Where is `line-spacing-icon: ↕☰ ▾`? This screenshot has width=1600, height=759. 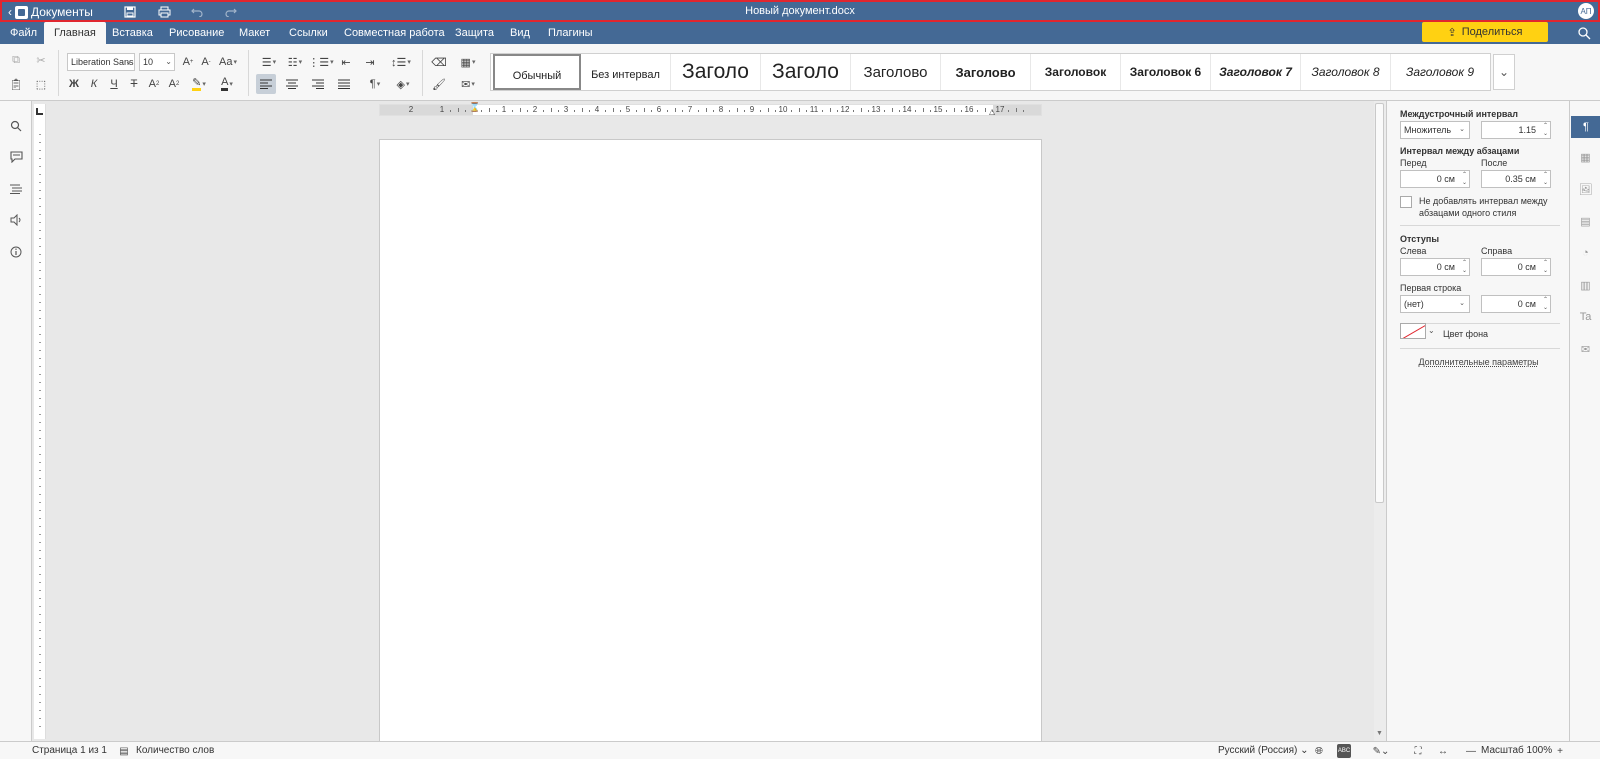
line-spacing-icon: ↕☰ ▾ is located at coordinates (401, 62).